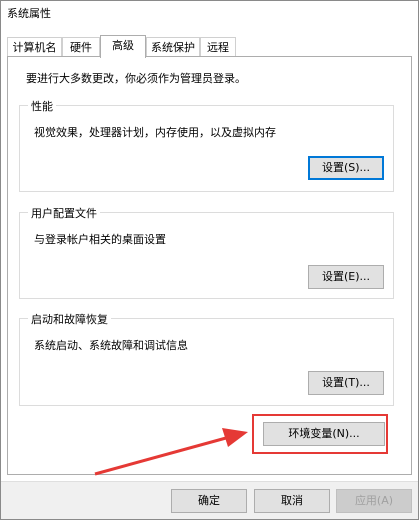 The image size is (419, 520). I want to click on tab-remote: 远程, so click(218, 47).